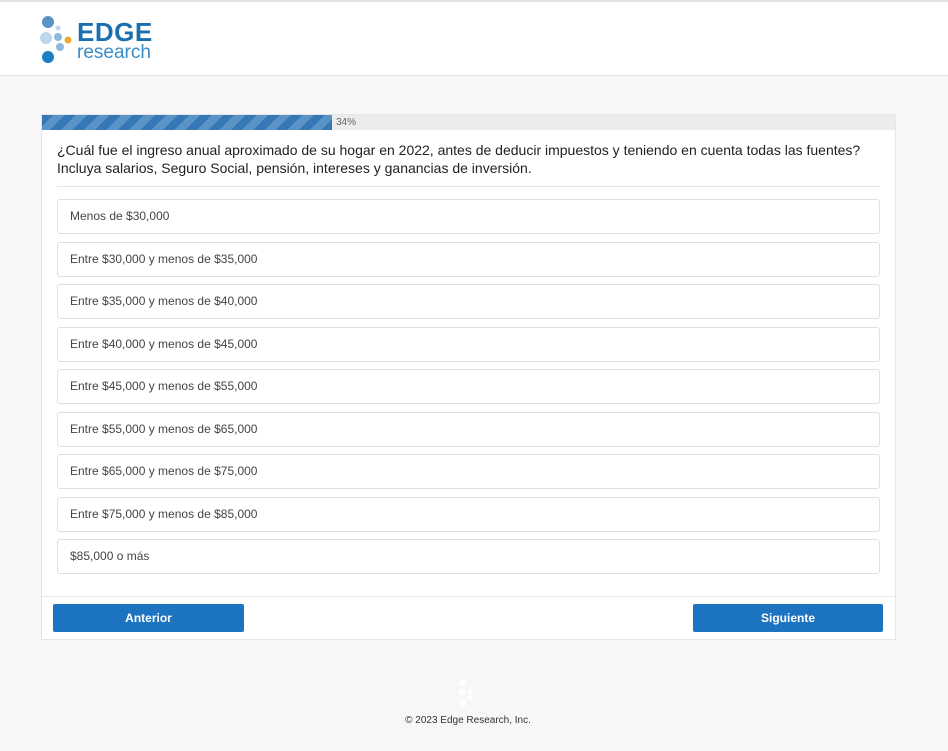  I want to click on answer-option: Entre $45,000 y menos de $55,000, so click(468, 386).